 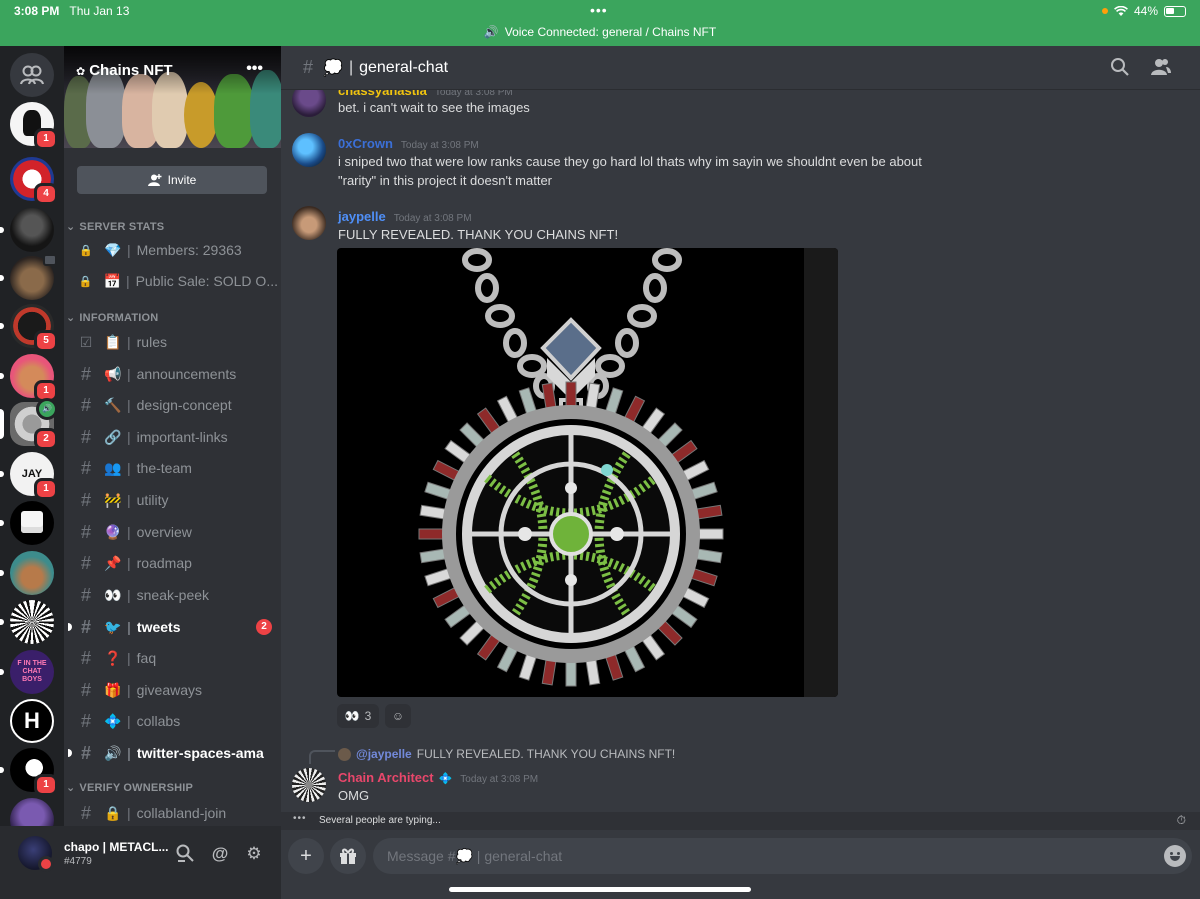 I want to click on message-author: jaypelle Today at 3:08 PM, so click(x=405, y=216).